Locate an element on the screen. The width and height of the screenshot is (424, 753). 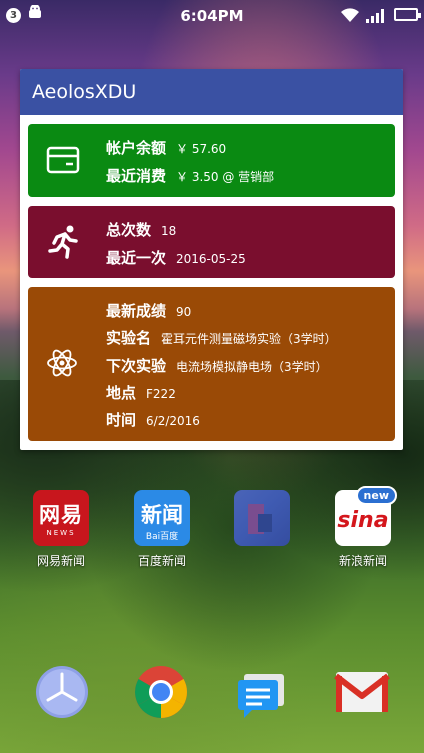
next-experiment-label: 下次实验 is located at coordinates (136, 366).